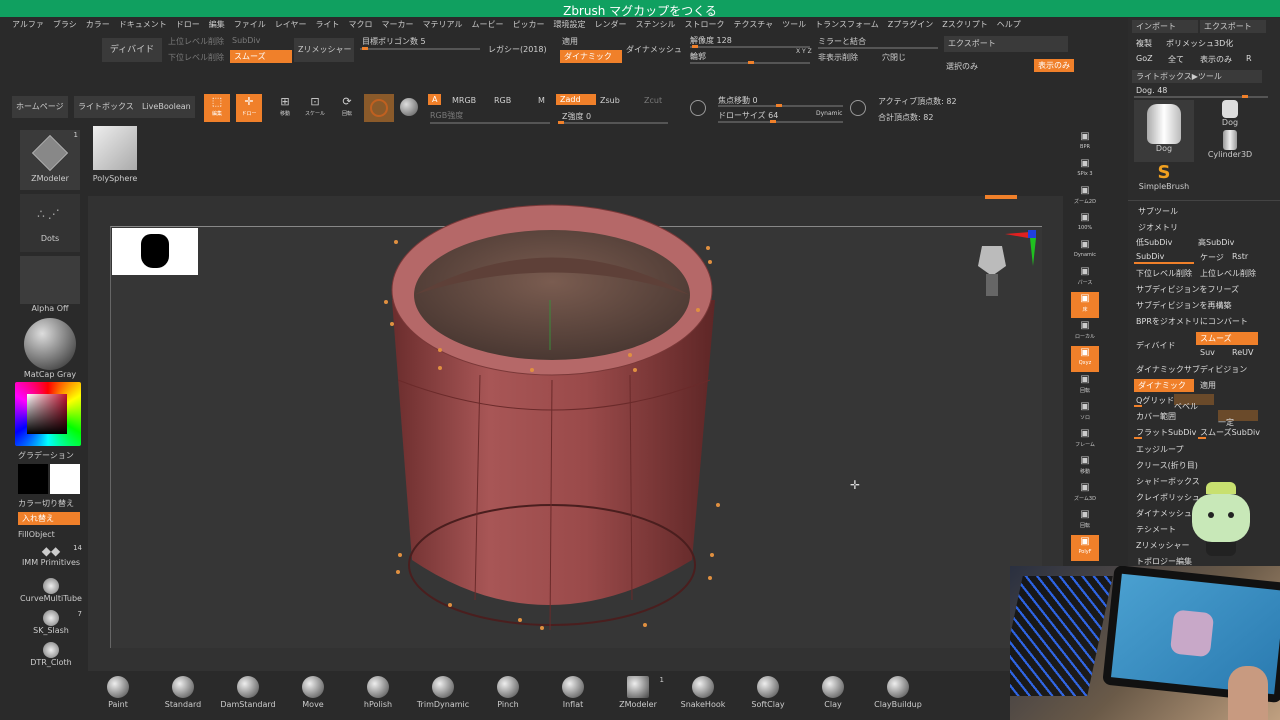 The image size is (1280, 720). Describe the element at coordinates (1199, 43) in the screenshot. I see `make-polymesh-button: ポリメッシュ3D化` at that location.